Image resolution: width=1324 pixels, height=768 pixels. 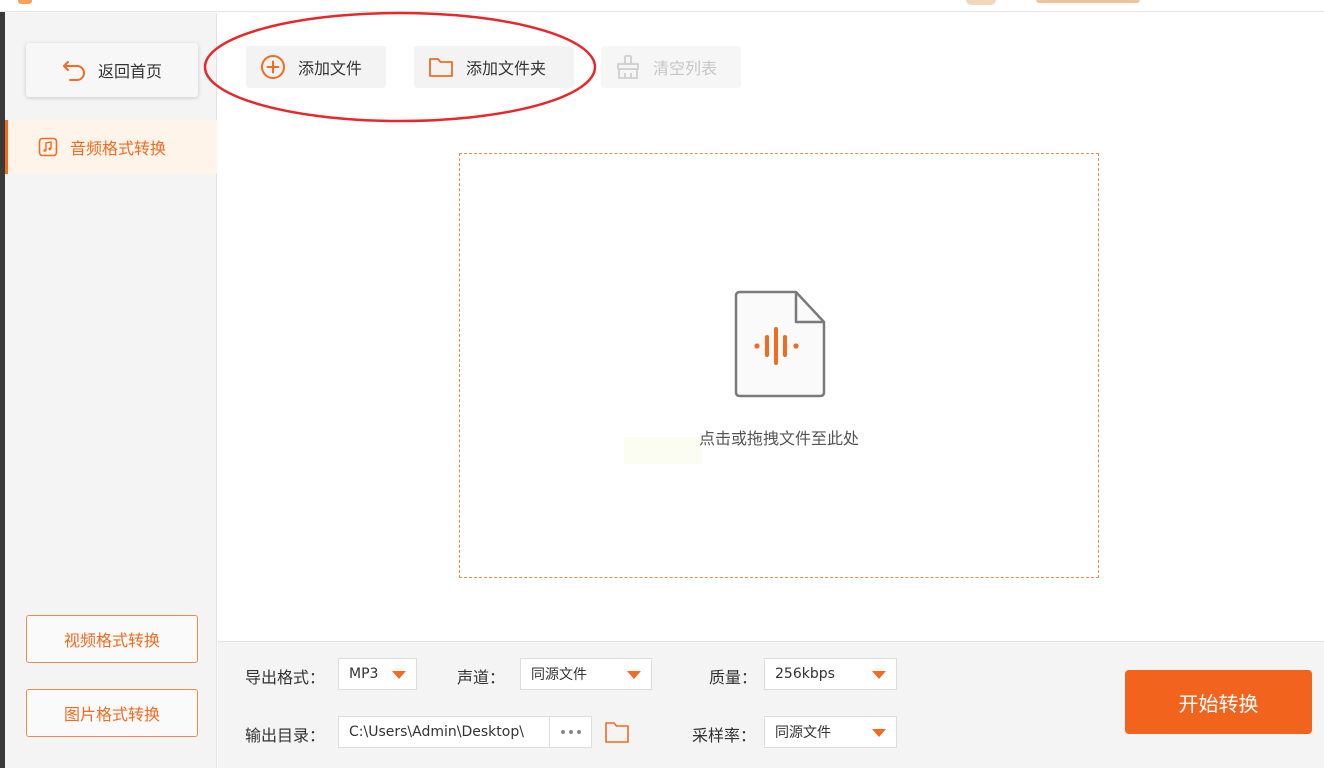 I want to click on start-convert-label: 开始转换, so click(x=1218, y=703).